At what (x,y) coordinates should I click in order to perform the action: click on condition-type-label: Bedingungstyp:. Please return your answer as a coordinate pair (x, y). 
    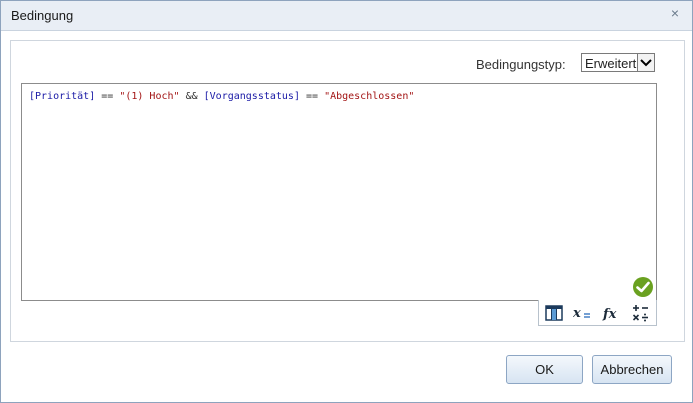
    Looking at the image, I should click on (521, 64).